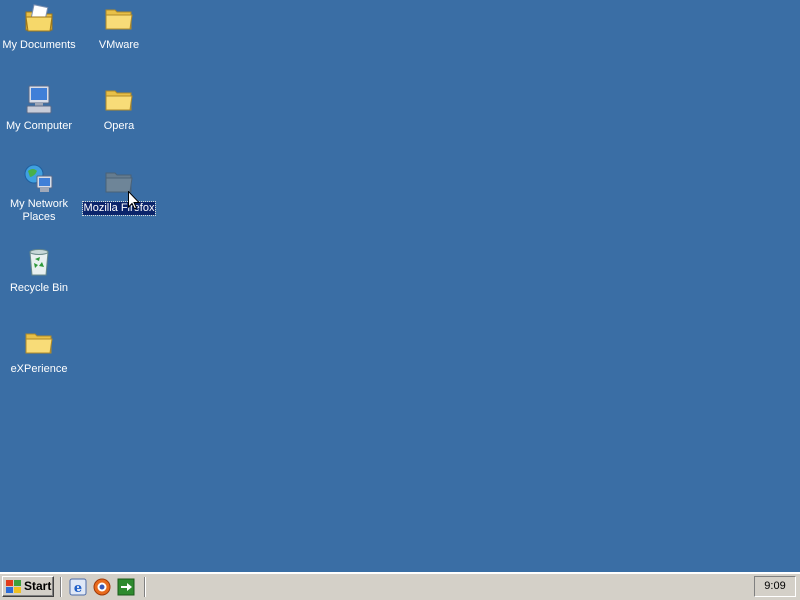 The height and width of the screenshot is (600, 800). I want to click on show-desktop-icon, so click(126, 587).